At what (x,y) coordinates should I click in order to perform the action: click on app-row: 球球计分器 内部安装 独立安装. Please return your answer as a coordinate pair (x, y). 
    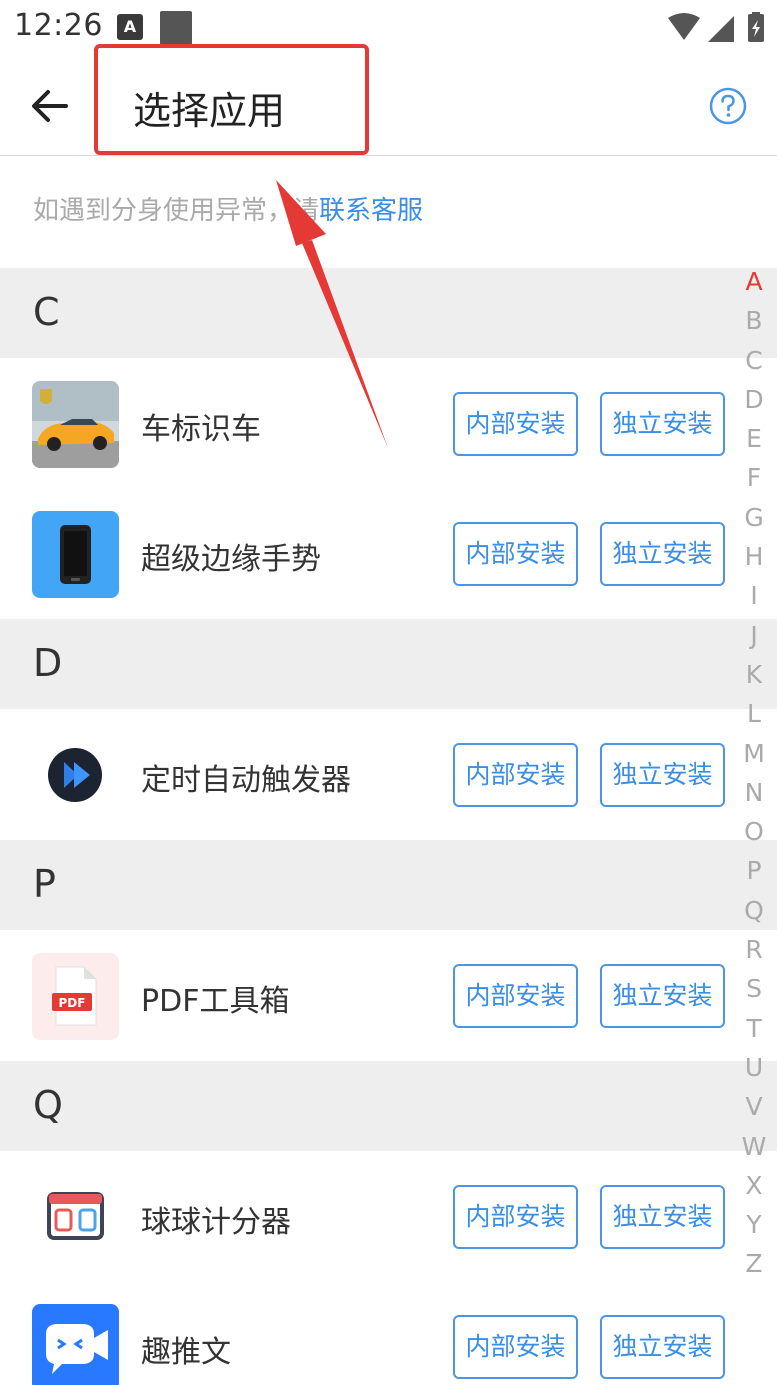
    Looking at the image, I should click on (388, 1217).